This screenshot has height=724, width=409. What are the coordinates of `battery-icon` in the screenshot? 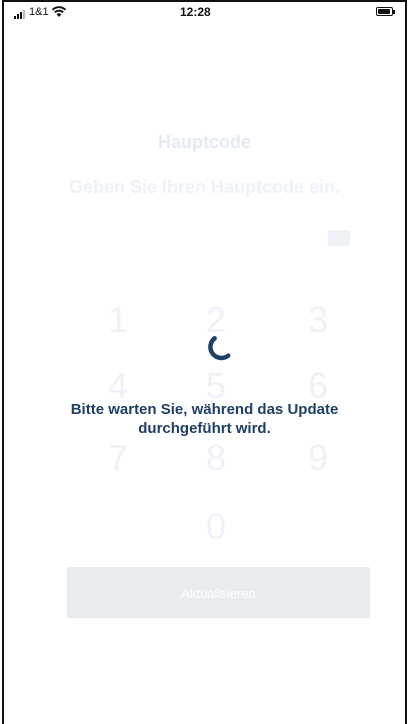 It's located at (385, 11).